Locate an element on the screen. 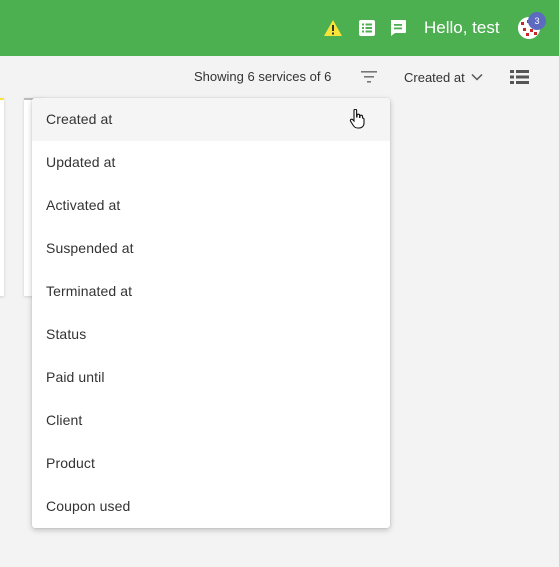  hand-cursor-icon is located at coordinates (357, 118).